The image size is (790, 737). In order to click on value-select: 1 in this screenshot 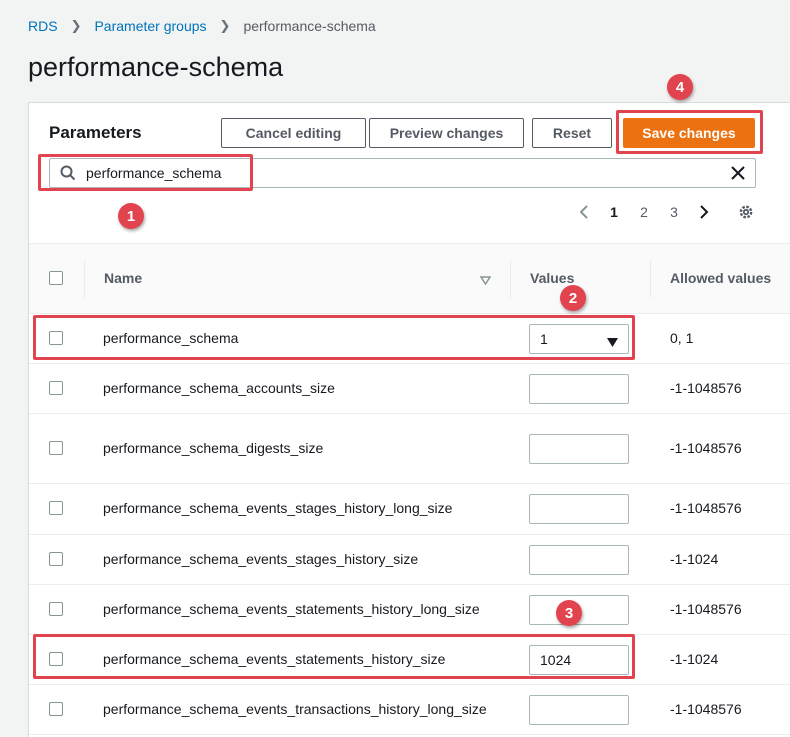, I will do `click(579, 339)`.